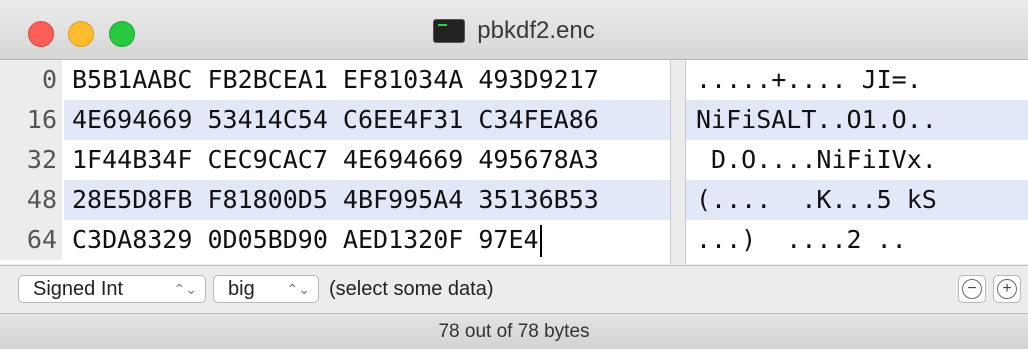 Image resolution: width=1028 pixels, height=349 pixels. Describe the element at coordinates (367, 80) in the screenshot. I see `hex-bytes: B5B1AABC FB2BCEA1 EF81034A 493D9217` at that location.